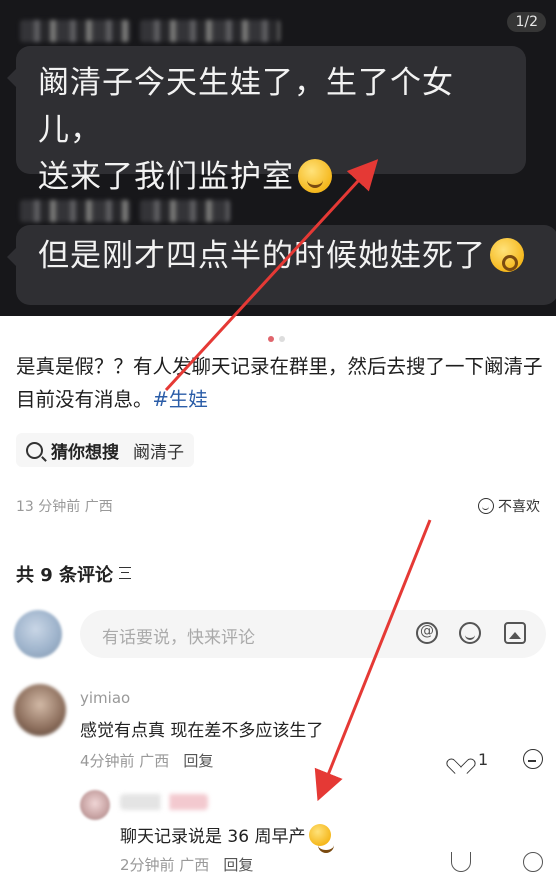 The image size is (556, 876). Describe the element at coordinates (322, 838) in the screenshot. I see `crying-emoji-icon` at that location.